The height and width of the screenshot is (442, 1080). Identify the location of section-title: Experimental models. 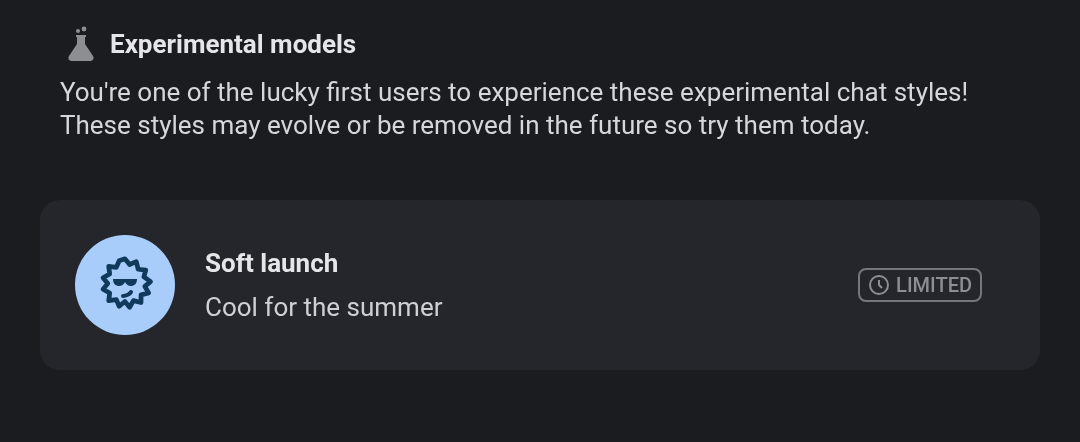
(233, 44).